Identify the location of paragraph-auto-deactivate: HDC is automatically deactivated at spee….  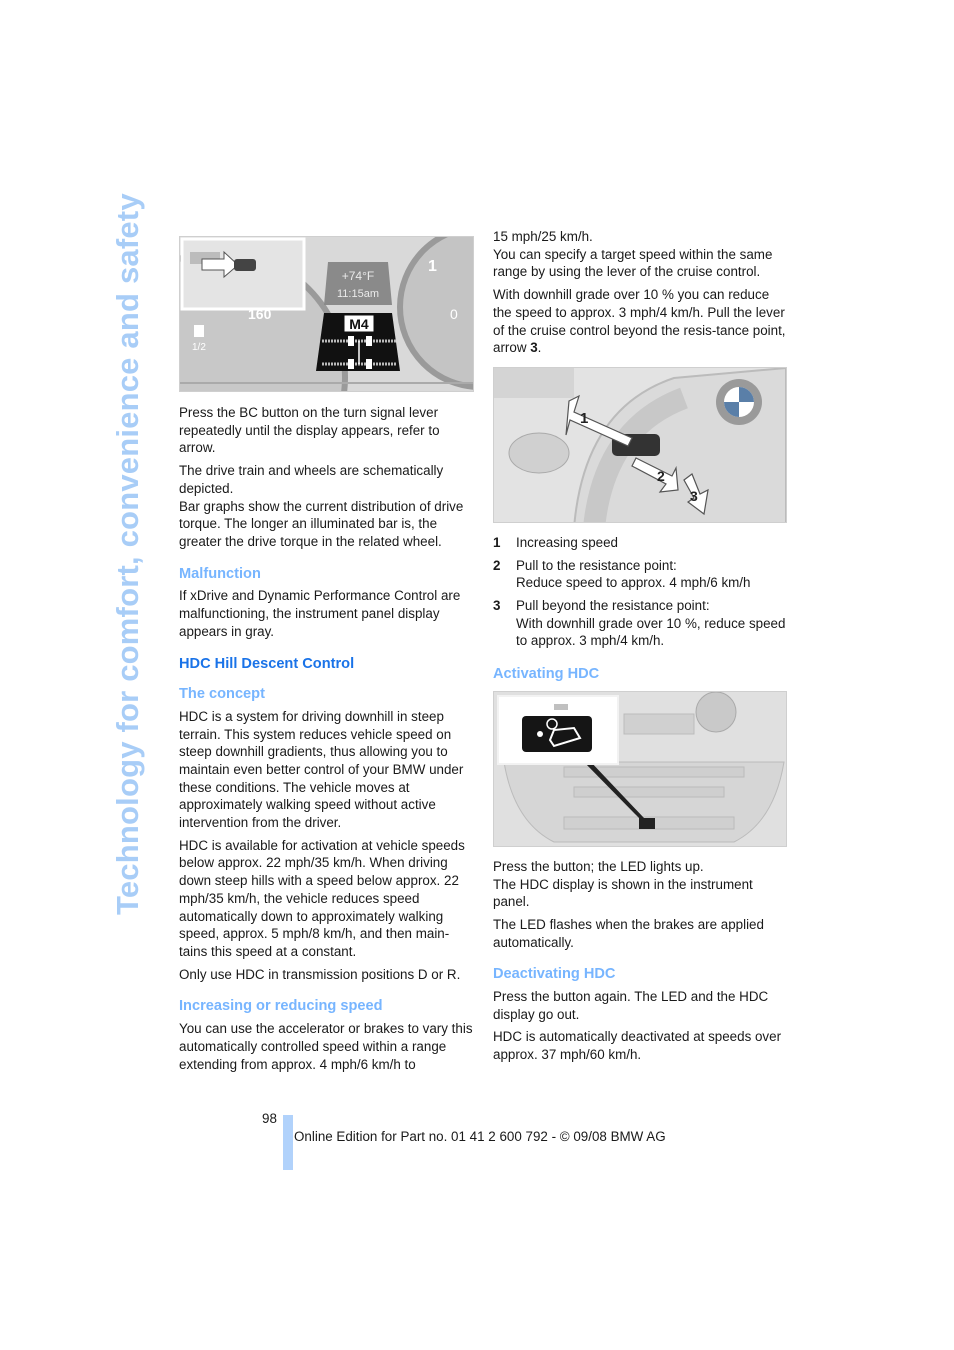
(637, 1046).